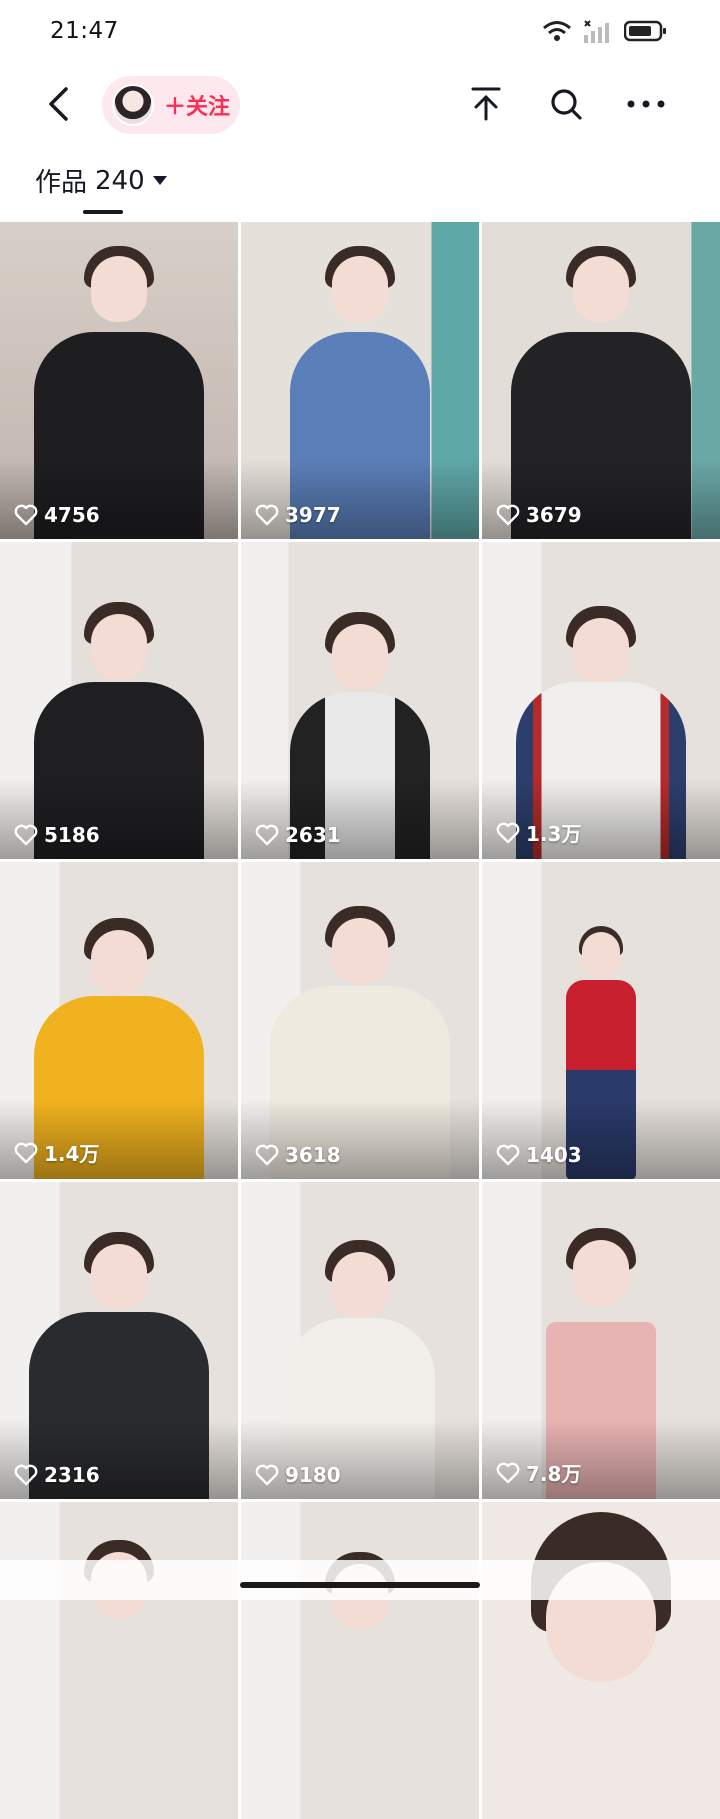 This screenshot has height=1819, width=720. I want to click on scroll-to-top-button, so click(486, 104).